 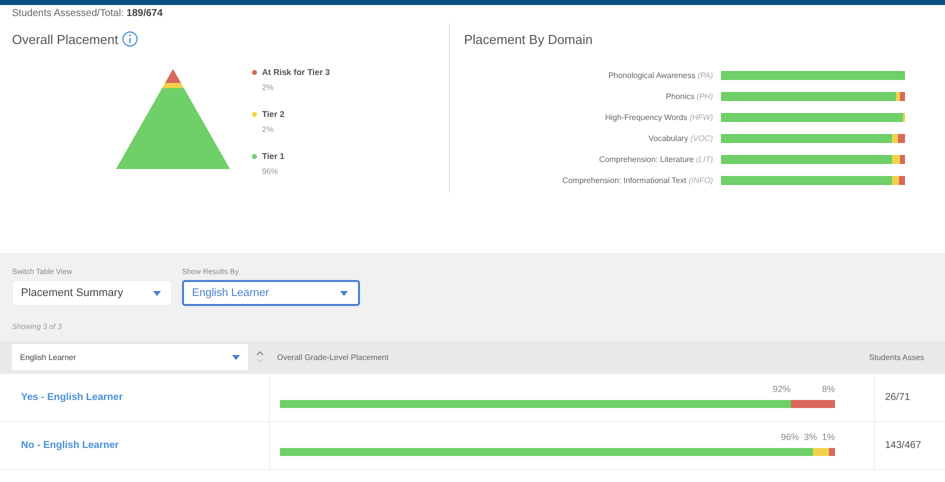 What do you see at coordinates (87, 14) in the screenshot?
I see `students-assessed-total: Students Assessed/Total: 189/674` at bounding box center [87, 14].